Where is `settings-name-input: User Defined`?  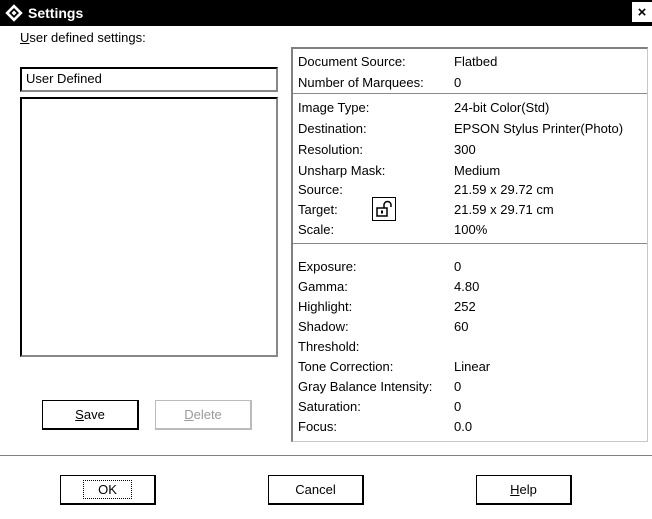
settings-name-input: User Defined is located at coordinates (149, 79).